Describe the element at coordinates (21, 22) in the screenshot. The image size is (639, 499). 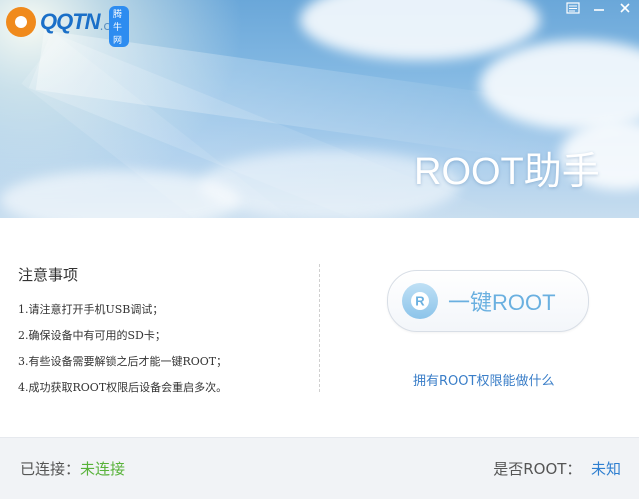
I see `bull-logo-icon` at that location.